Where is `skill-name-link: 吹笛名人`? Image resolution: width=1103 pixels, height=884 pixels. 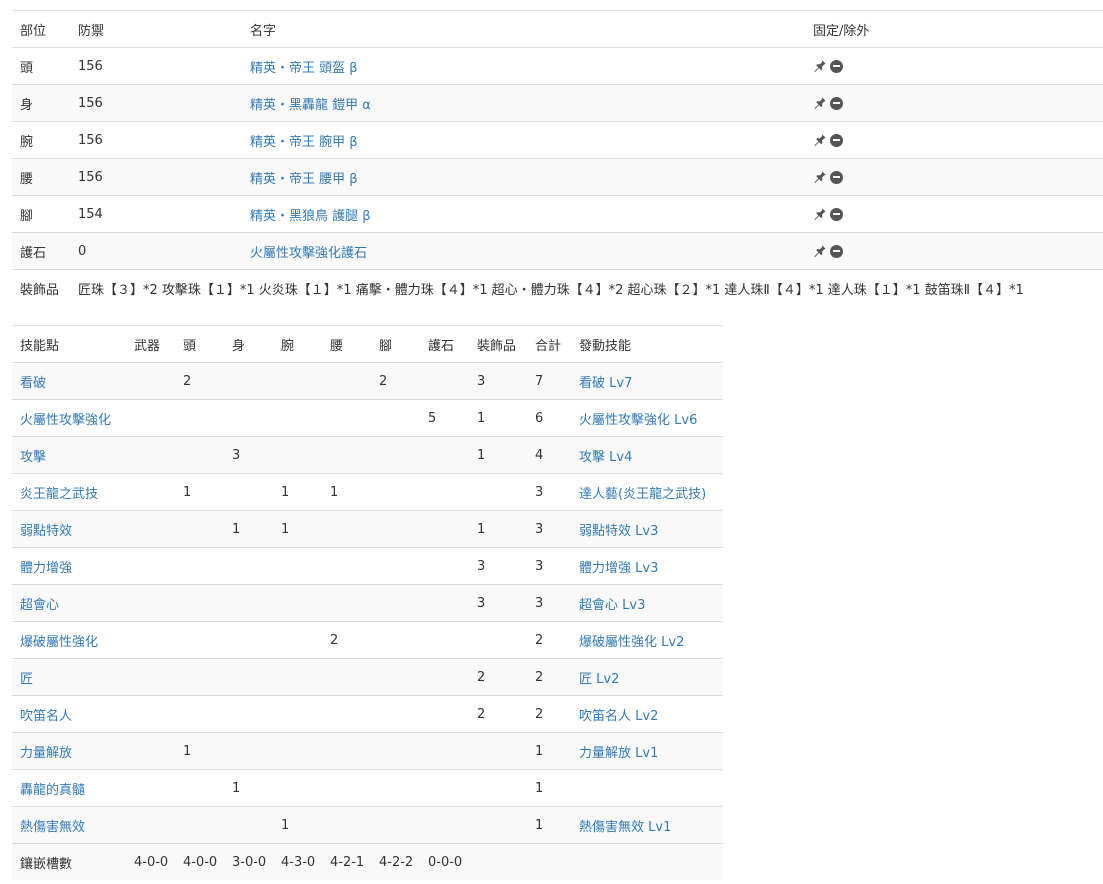
skill-name-link: 吹笛名人 is located at coordinates (46, 716).